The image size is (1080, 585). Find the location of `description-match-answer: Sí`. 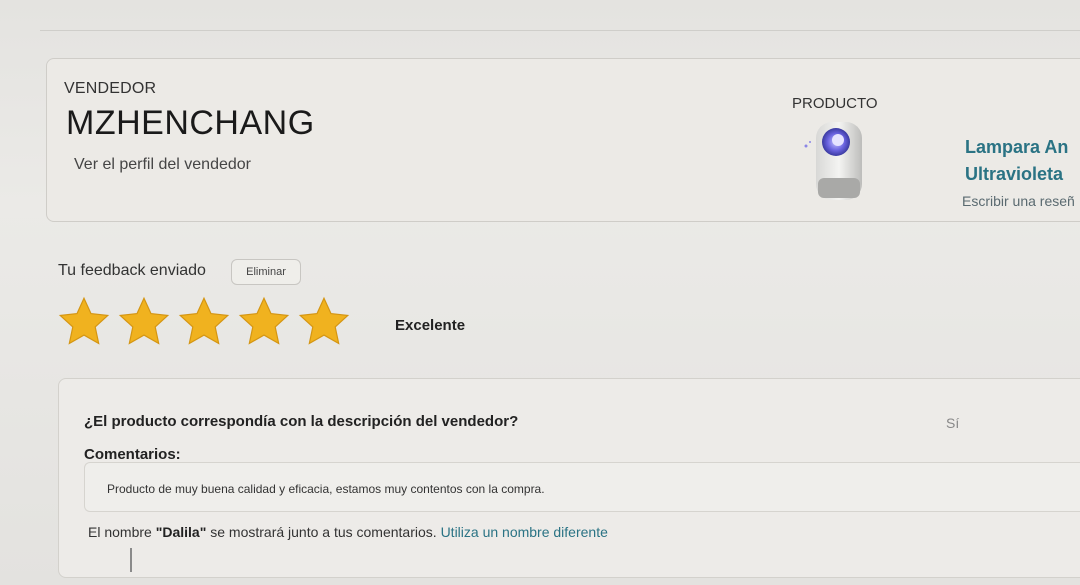

description-match-answer: Sí is located at coordinates (953, 423).